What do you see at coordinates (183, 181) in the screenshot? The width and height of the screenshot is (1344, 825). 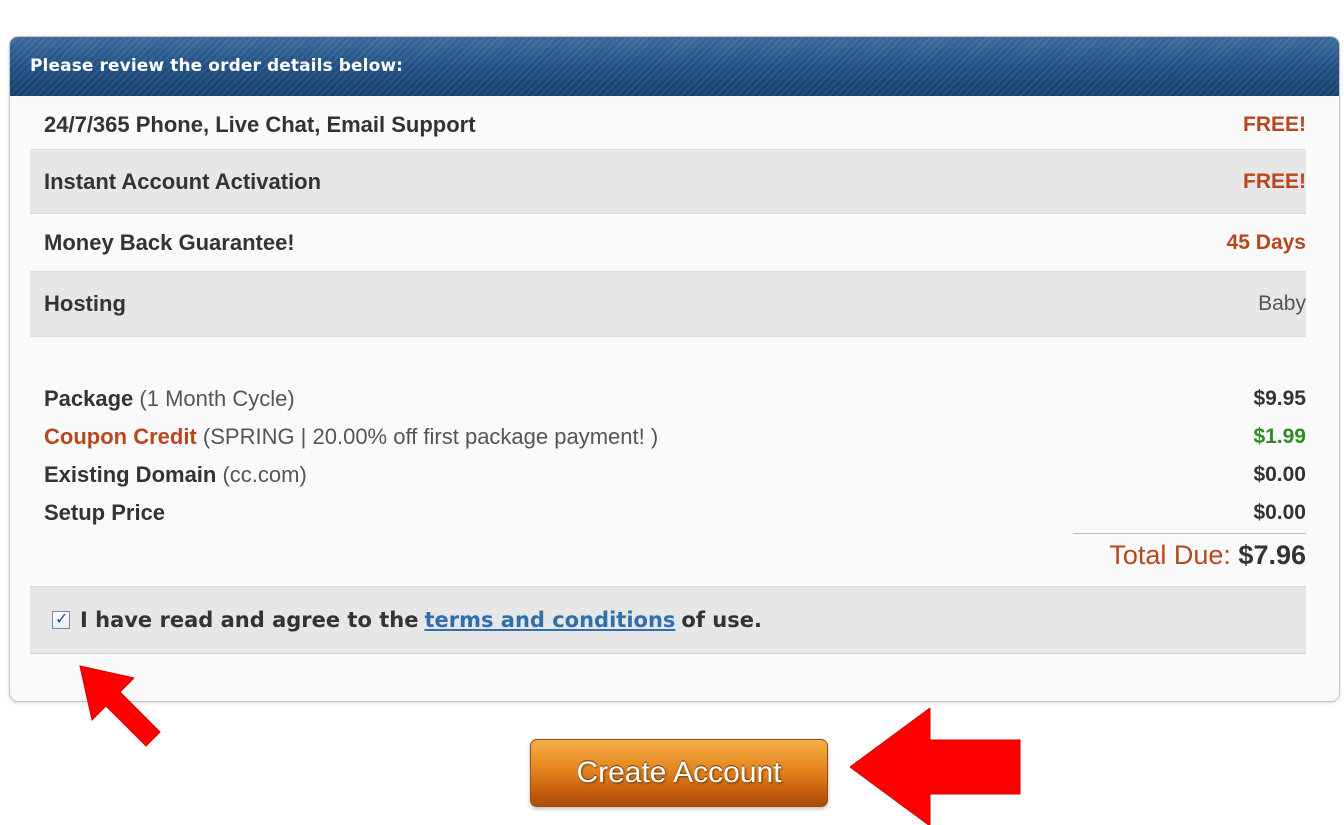 I see `feature-label: Instant Account Activation` at bounding box center [183, 181].